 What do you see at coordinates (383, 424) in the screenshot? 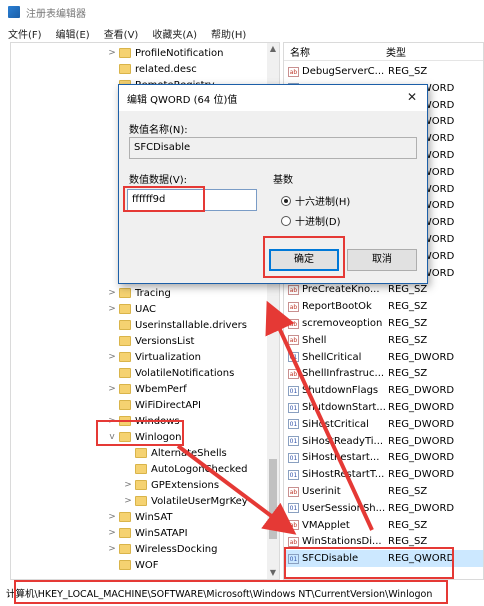
I see `list-item: 01 SiHostCritical REG_DWORD` at bounding box center [383, 424].